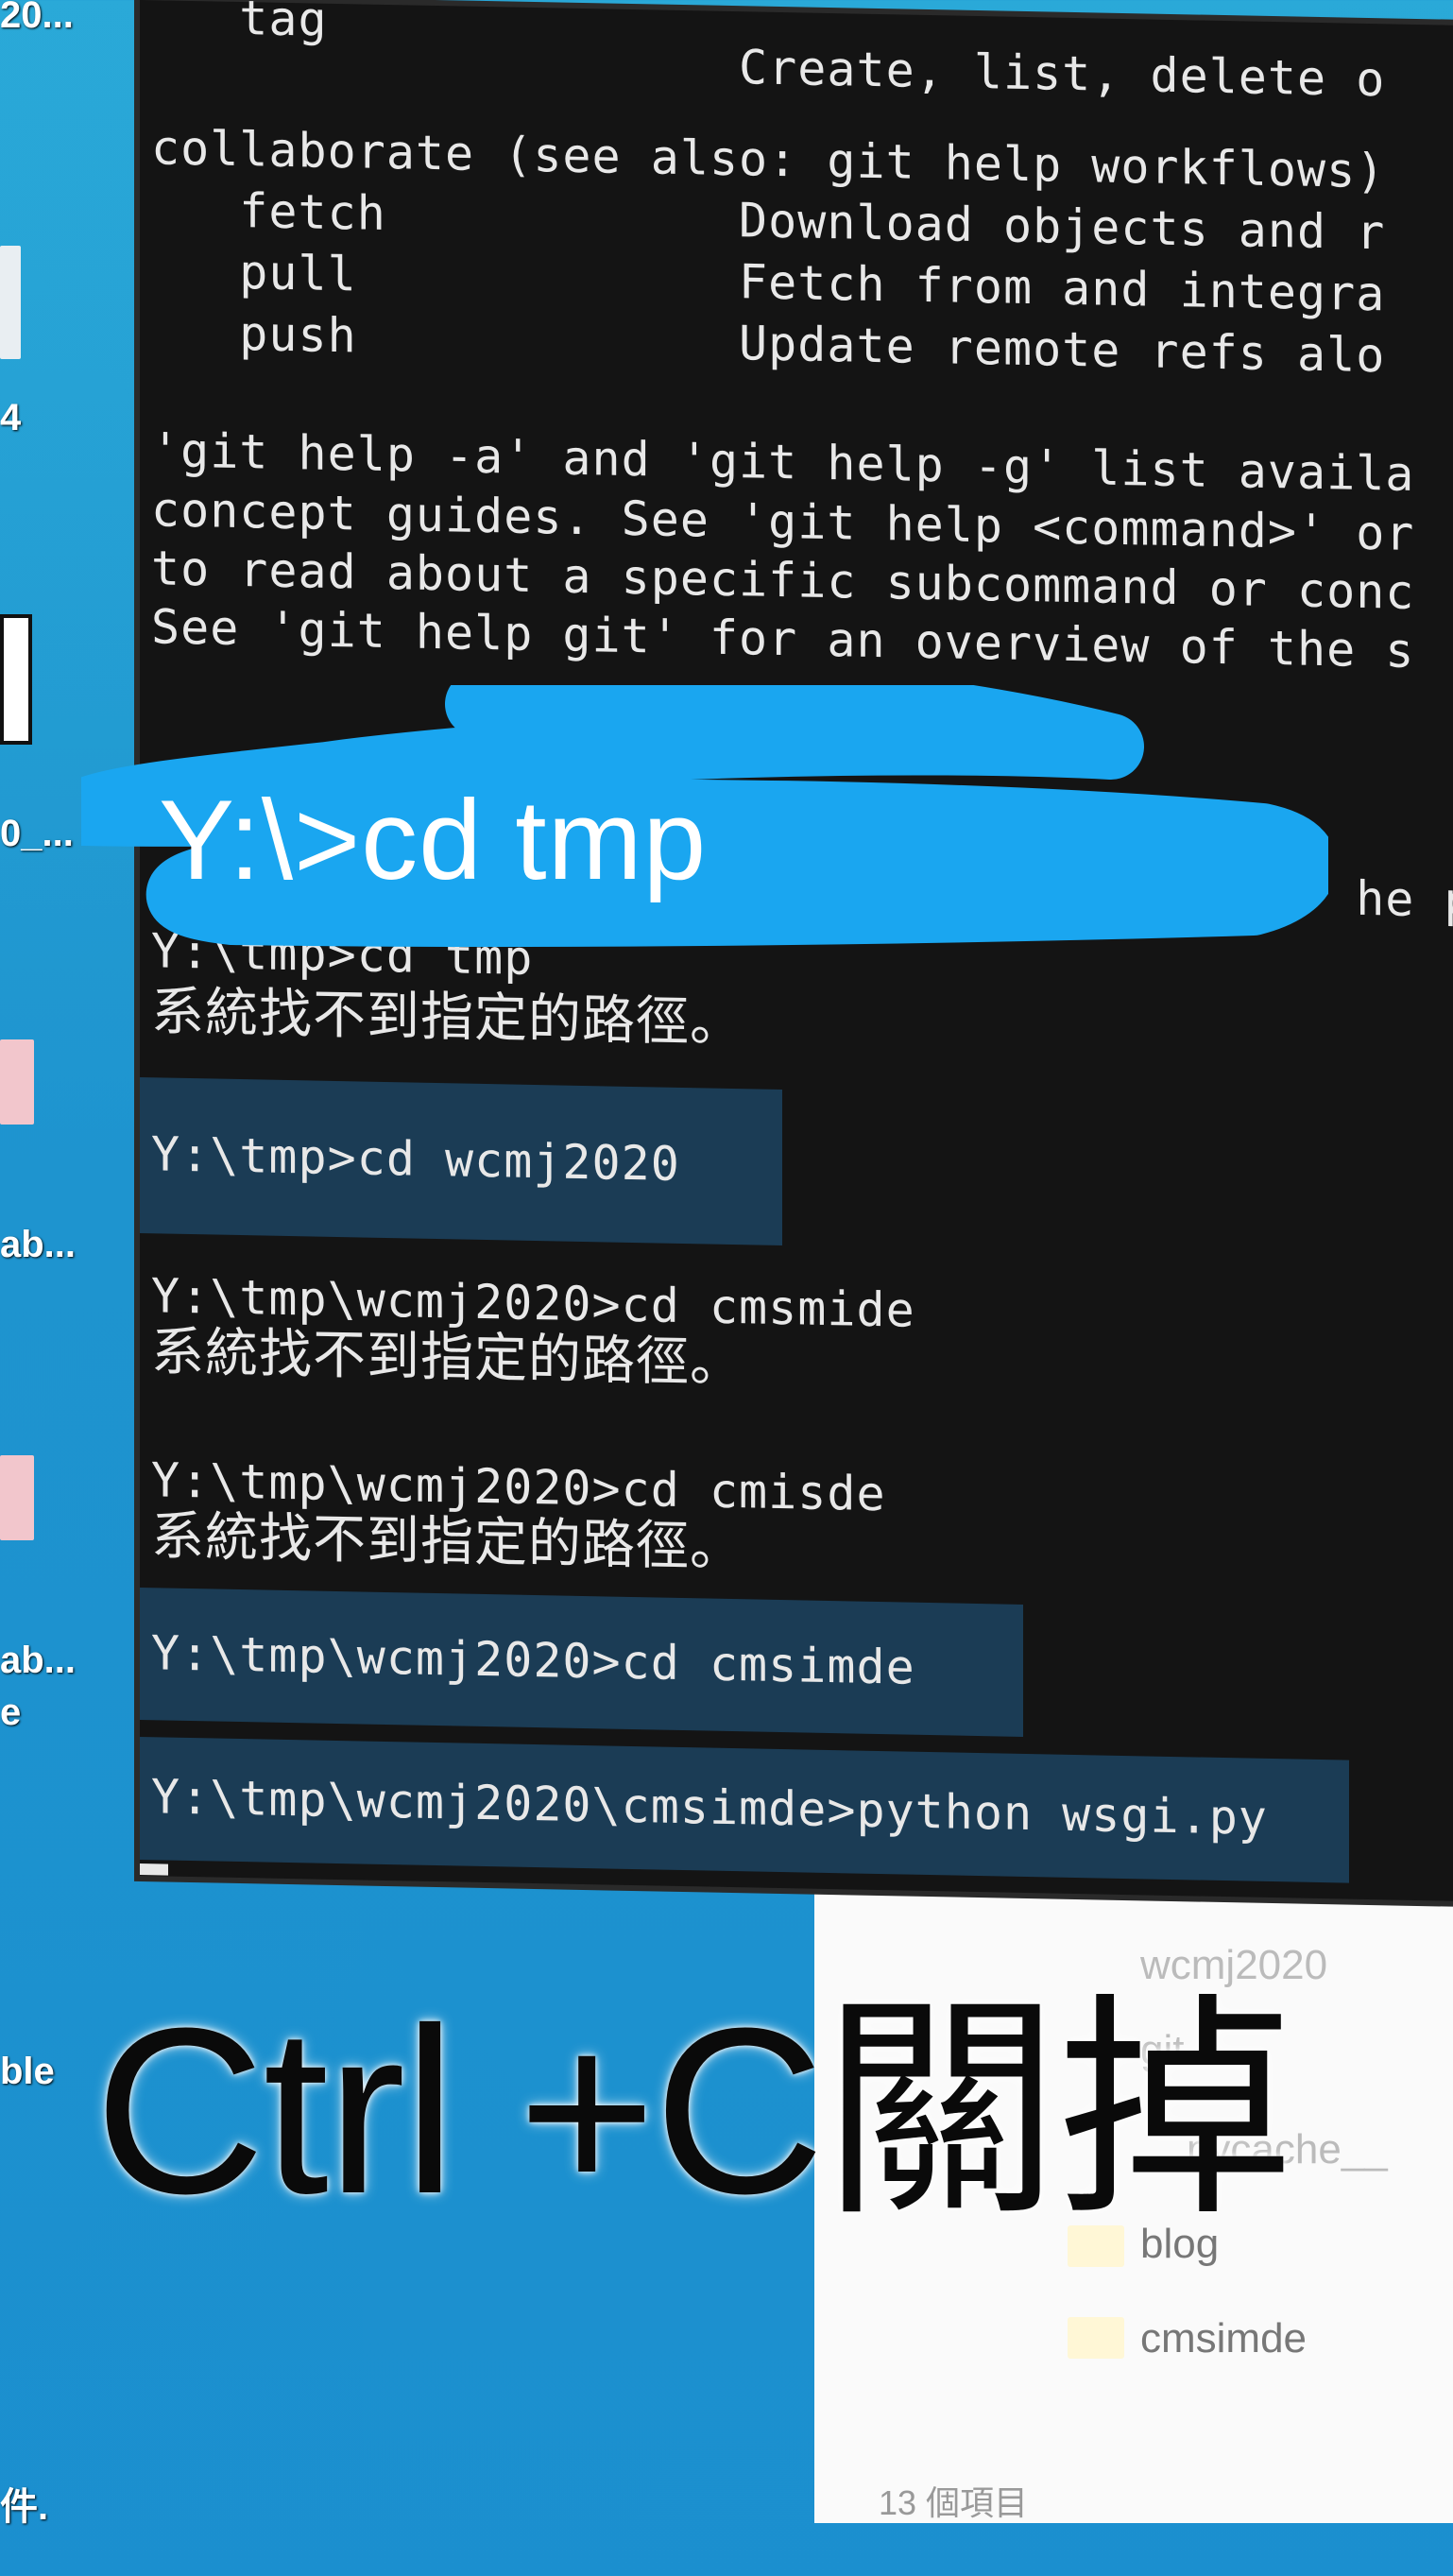 This screenshot has width=1453, height=2576. Describe the element at coordinates (1096, 2338) in the screenshot. I see `folder-icon` at that location.